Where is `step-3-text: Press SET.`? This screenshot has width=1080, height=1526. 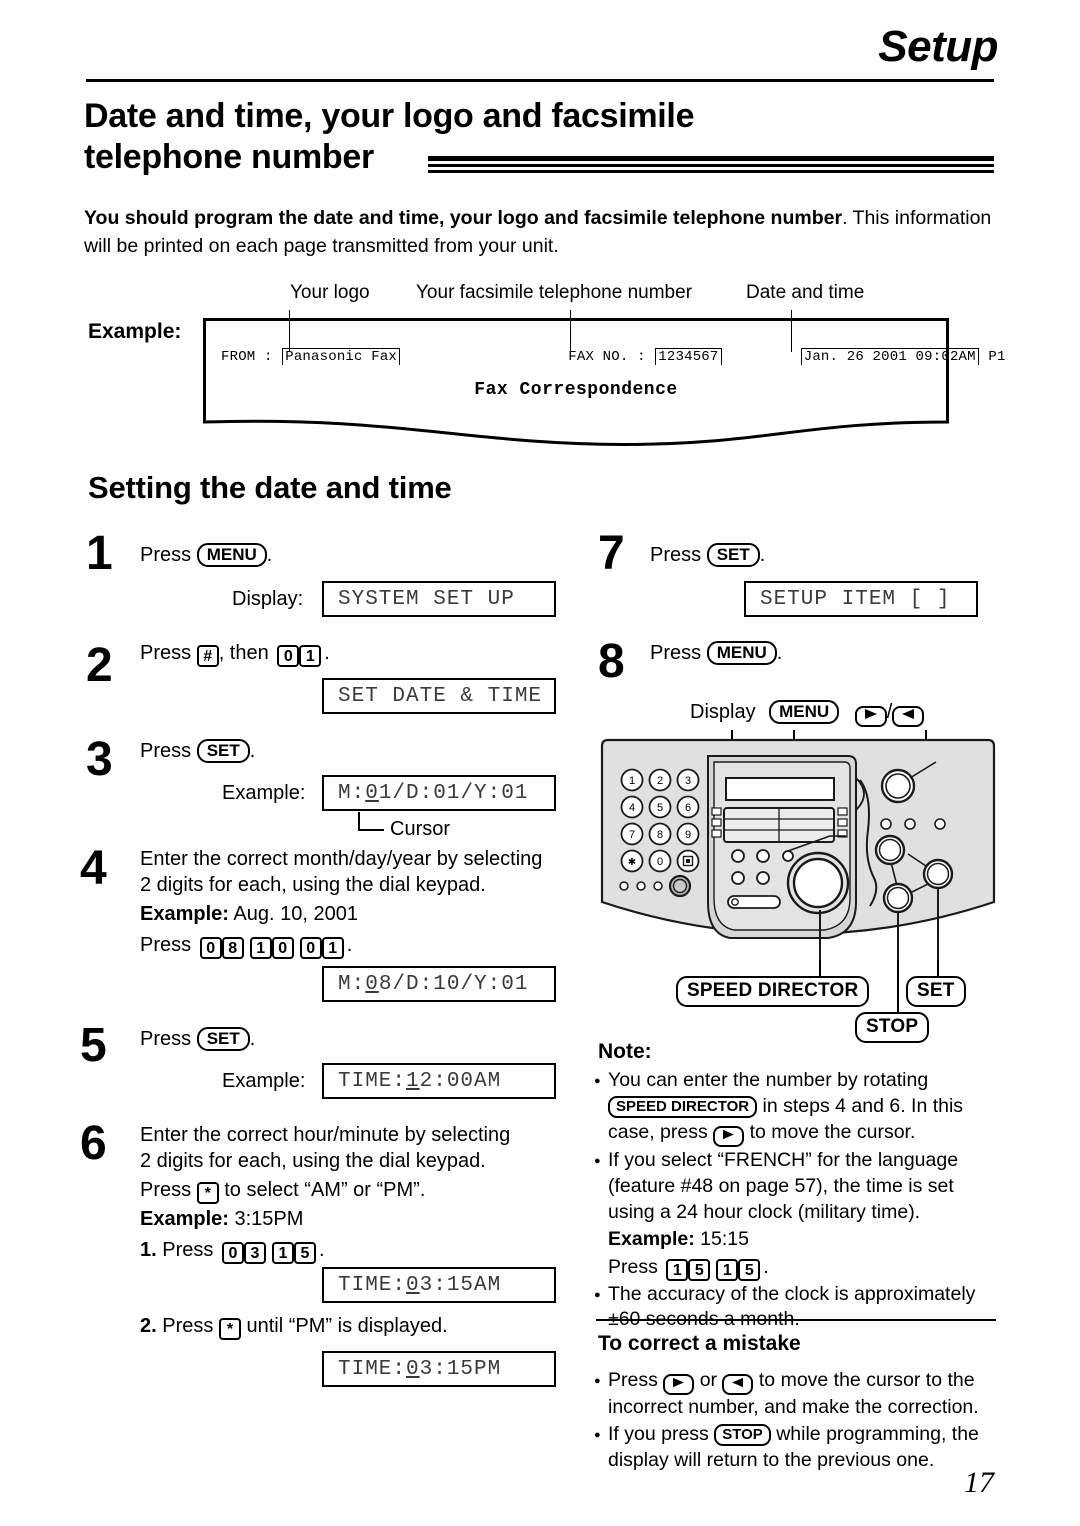 step-3-text: Press SET. is located at coordinates (197, 751).